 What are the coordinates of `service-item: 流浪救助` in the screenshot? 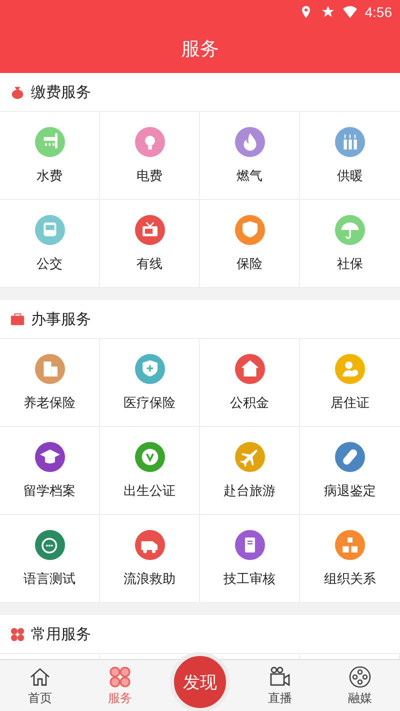 It's located at (150, 559).